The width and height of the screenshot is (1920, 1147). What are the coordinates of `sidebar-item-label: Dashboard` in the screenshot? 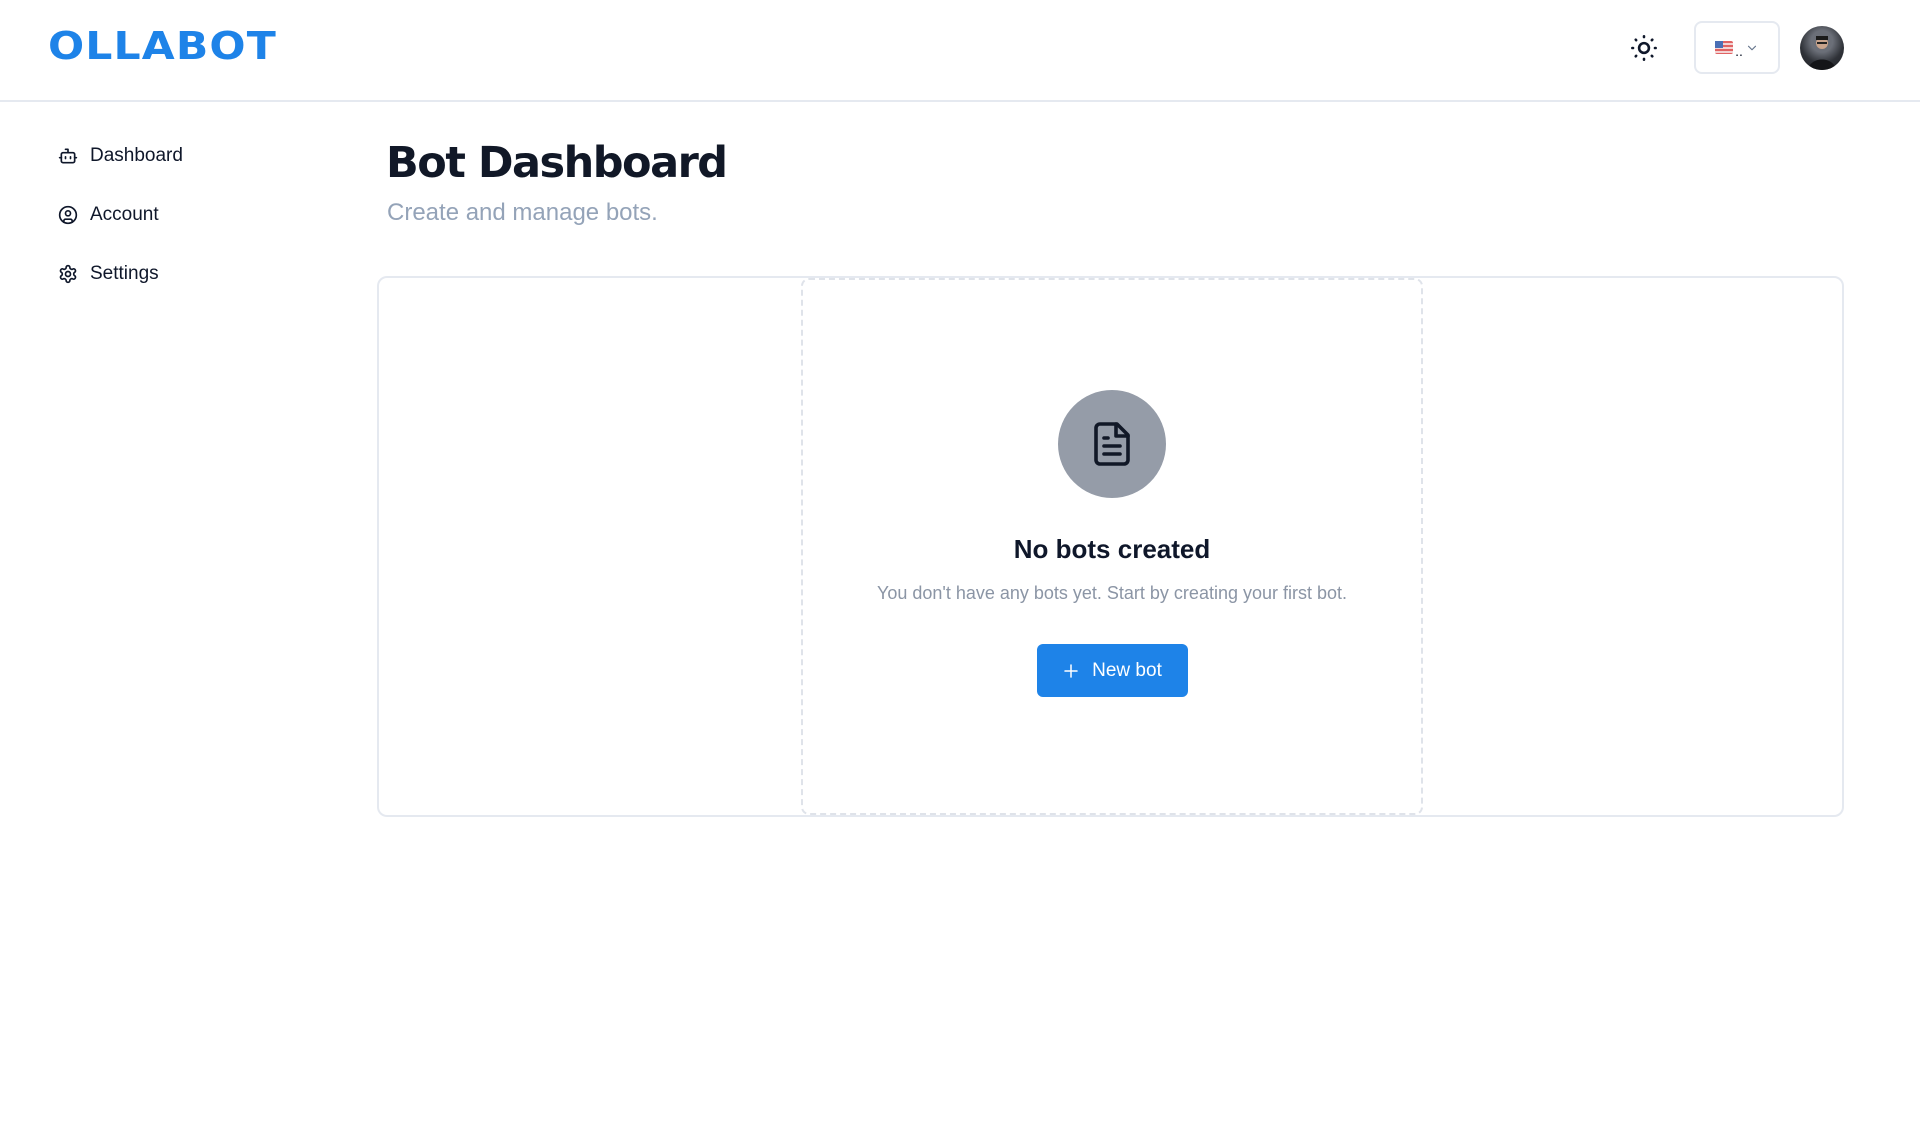 It's located at (136, 155).